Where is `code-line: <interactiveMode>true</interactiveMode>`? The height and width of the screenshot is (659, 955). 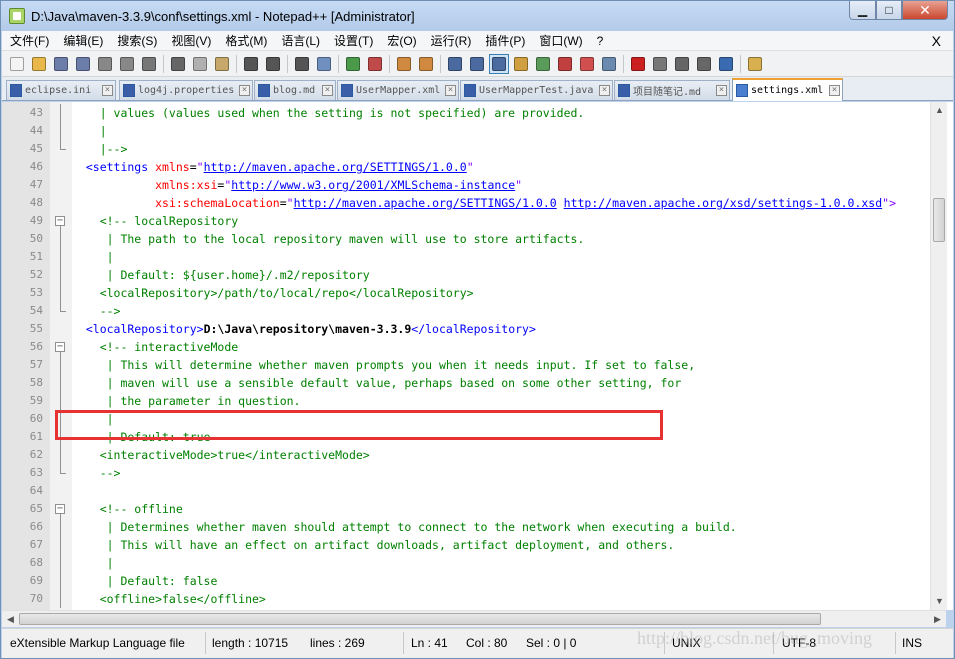
code-line: <interactiveMode>true</interactiveMode> is located at coordinates (221, 455).